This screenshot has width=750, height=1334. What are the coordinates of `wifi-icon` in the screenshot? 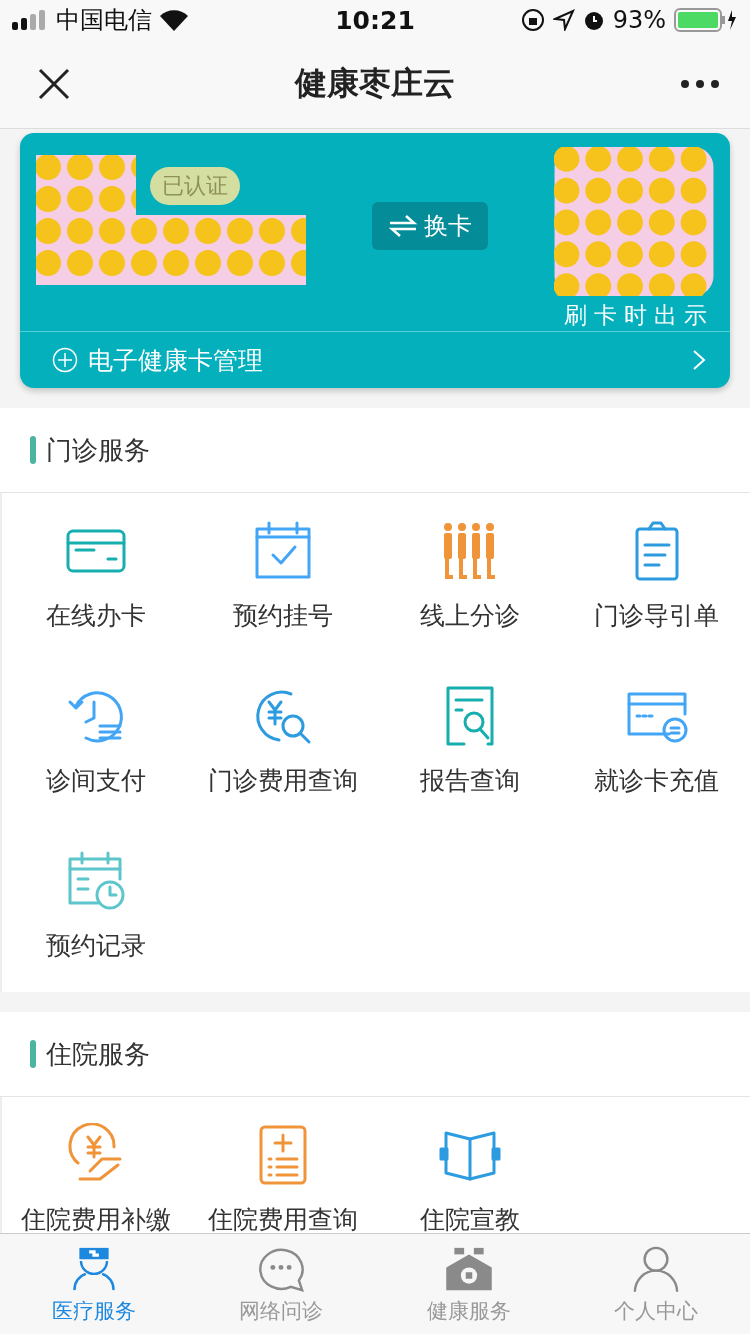 It's located at (174, 20).